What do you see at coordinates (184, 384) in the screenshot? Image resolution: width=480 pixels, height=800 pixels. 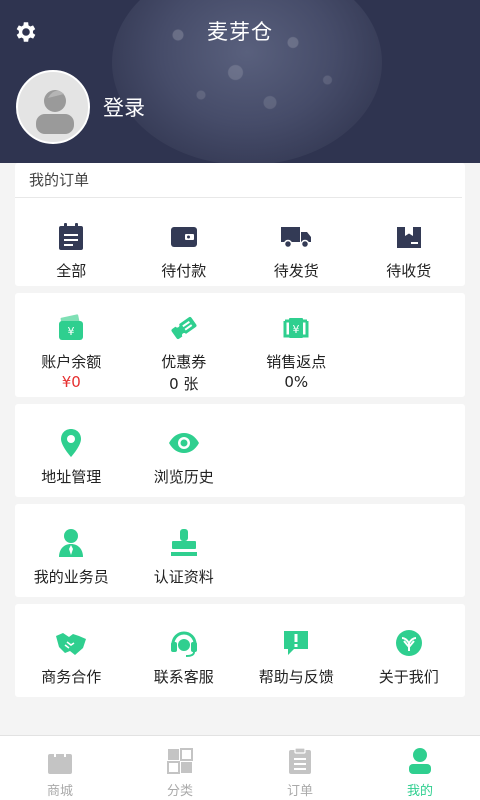 I see `coupons-value: 0 张` at bounding box center [184, 384].